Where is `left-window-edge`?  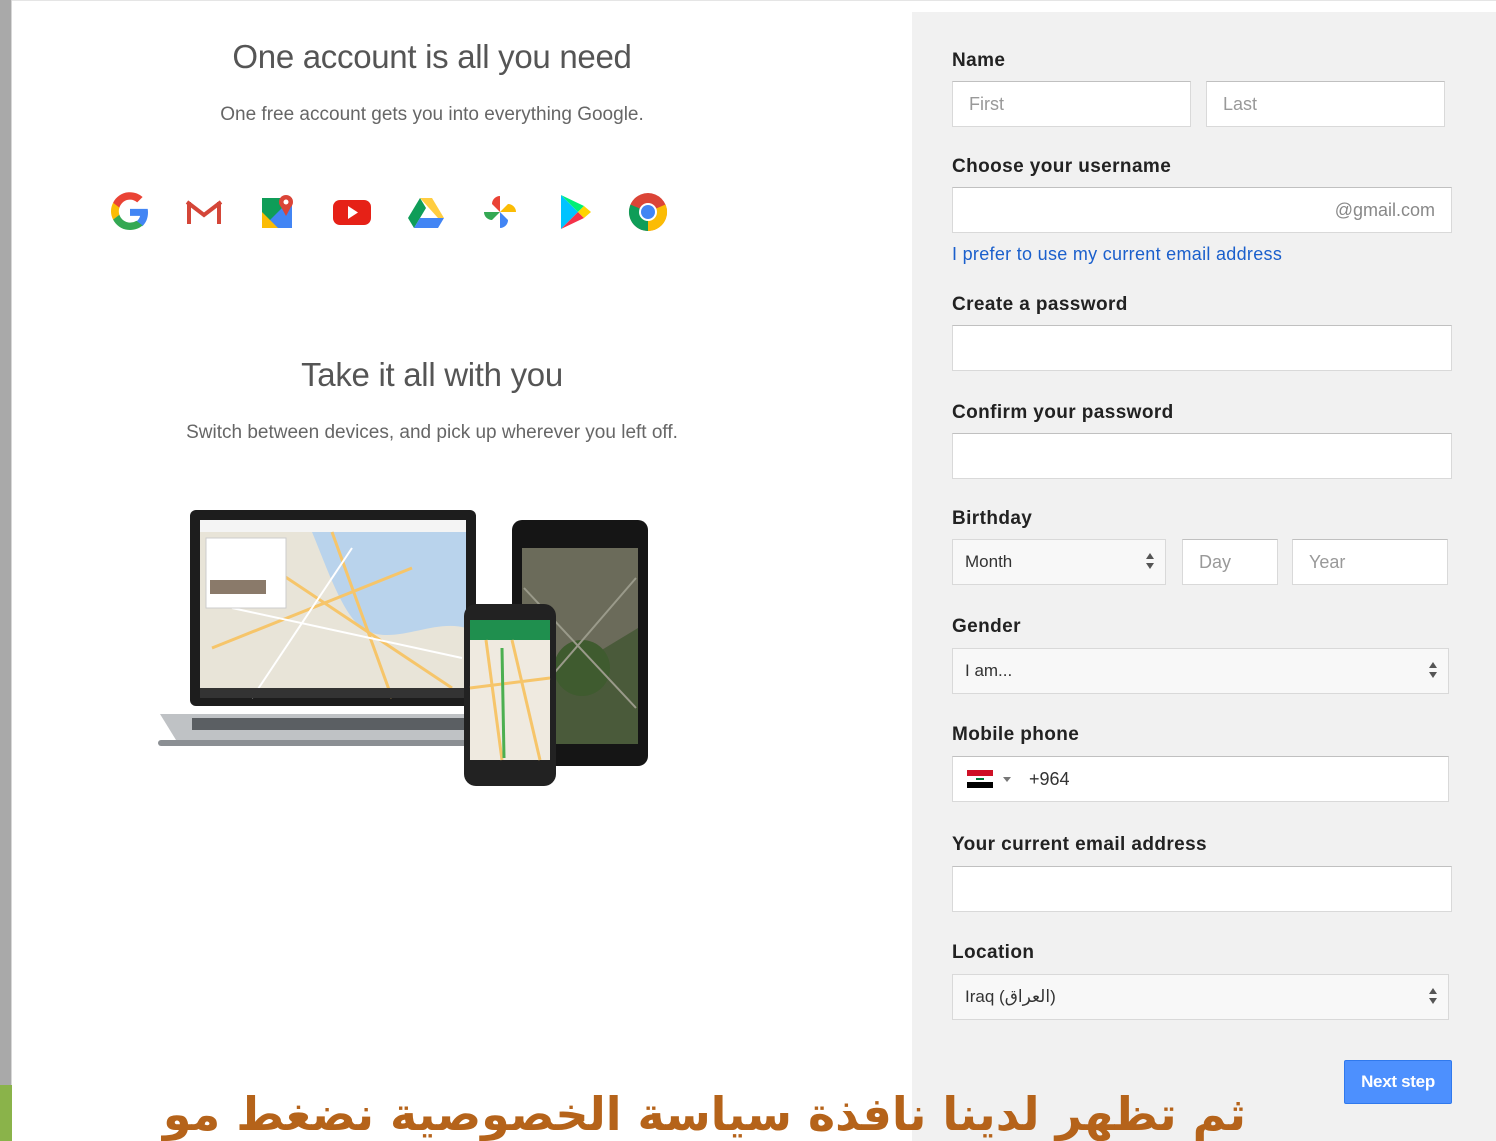 left-window-edge is located at coordinates (6, 570).